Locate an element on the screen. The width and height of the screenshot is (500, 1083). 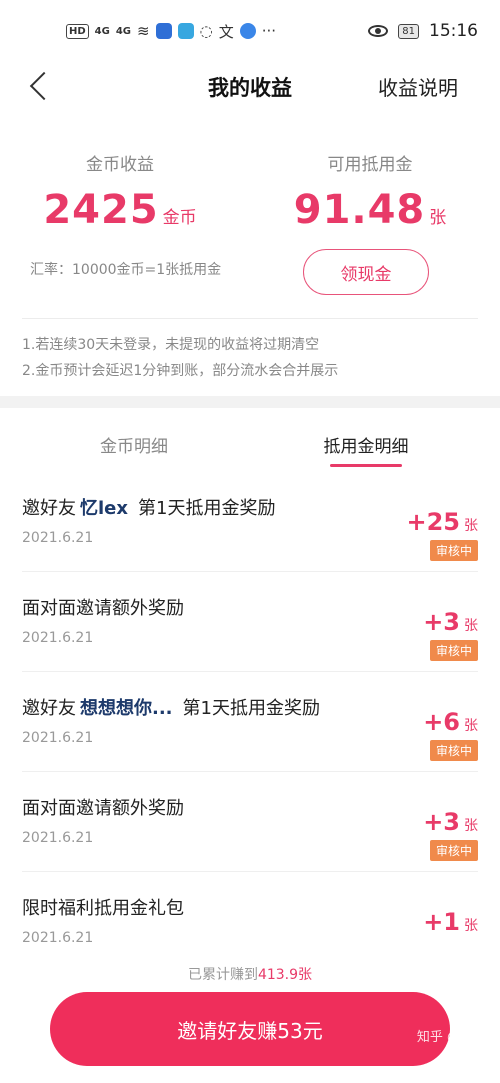
tab-voucher-details: 抵用金明细 is located at coordinates (366, 444).